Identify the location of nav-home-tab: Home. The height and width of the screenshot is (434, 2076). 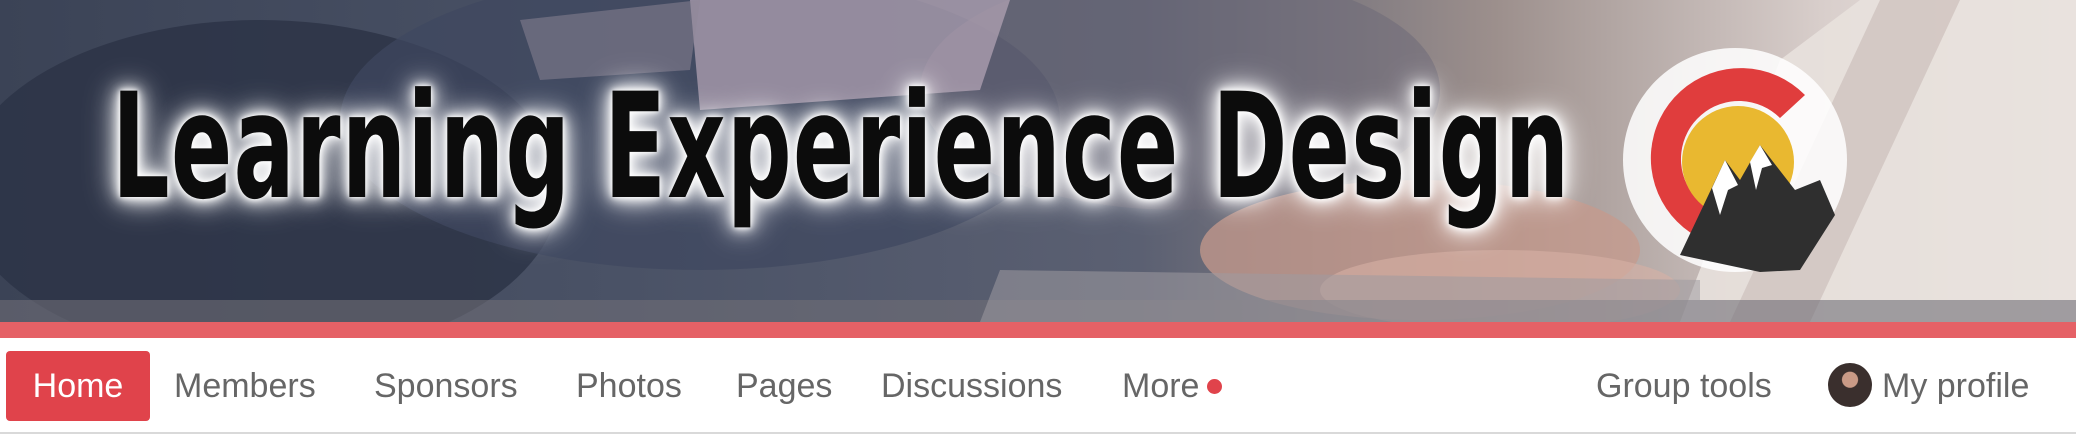
(78, 386).